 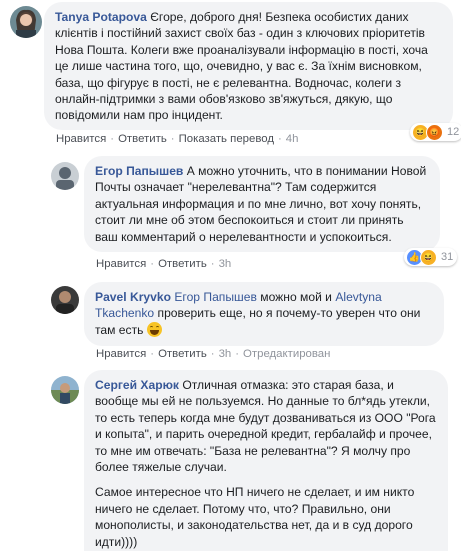 I want to click on timestamp: 4h, so click(x=292, y=139).